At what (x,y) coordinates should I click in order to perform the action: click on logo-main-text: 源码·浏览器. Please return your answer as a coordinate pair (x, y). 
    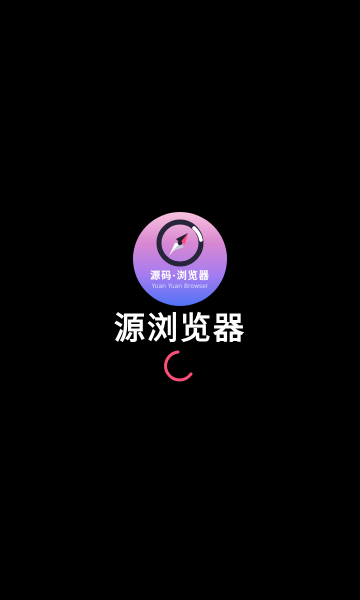
    Looking at the image, I should click on (180, 276).